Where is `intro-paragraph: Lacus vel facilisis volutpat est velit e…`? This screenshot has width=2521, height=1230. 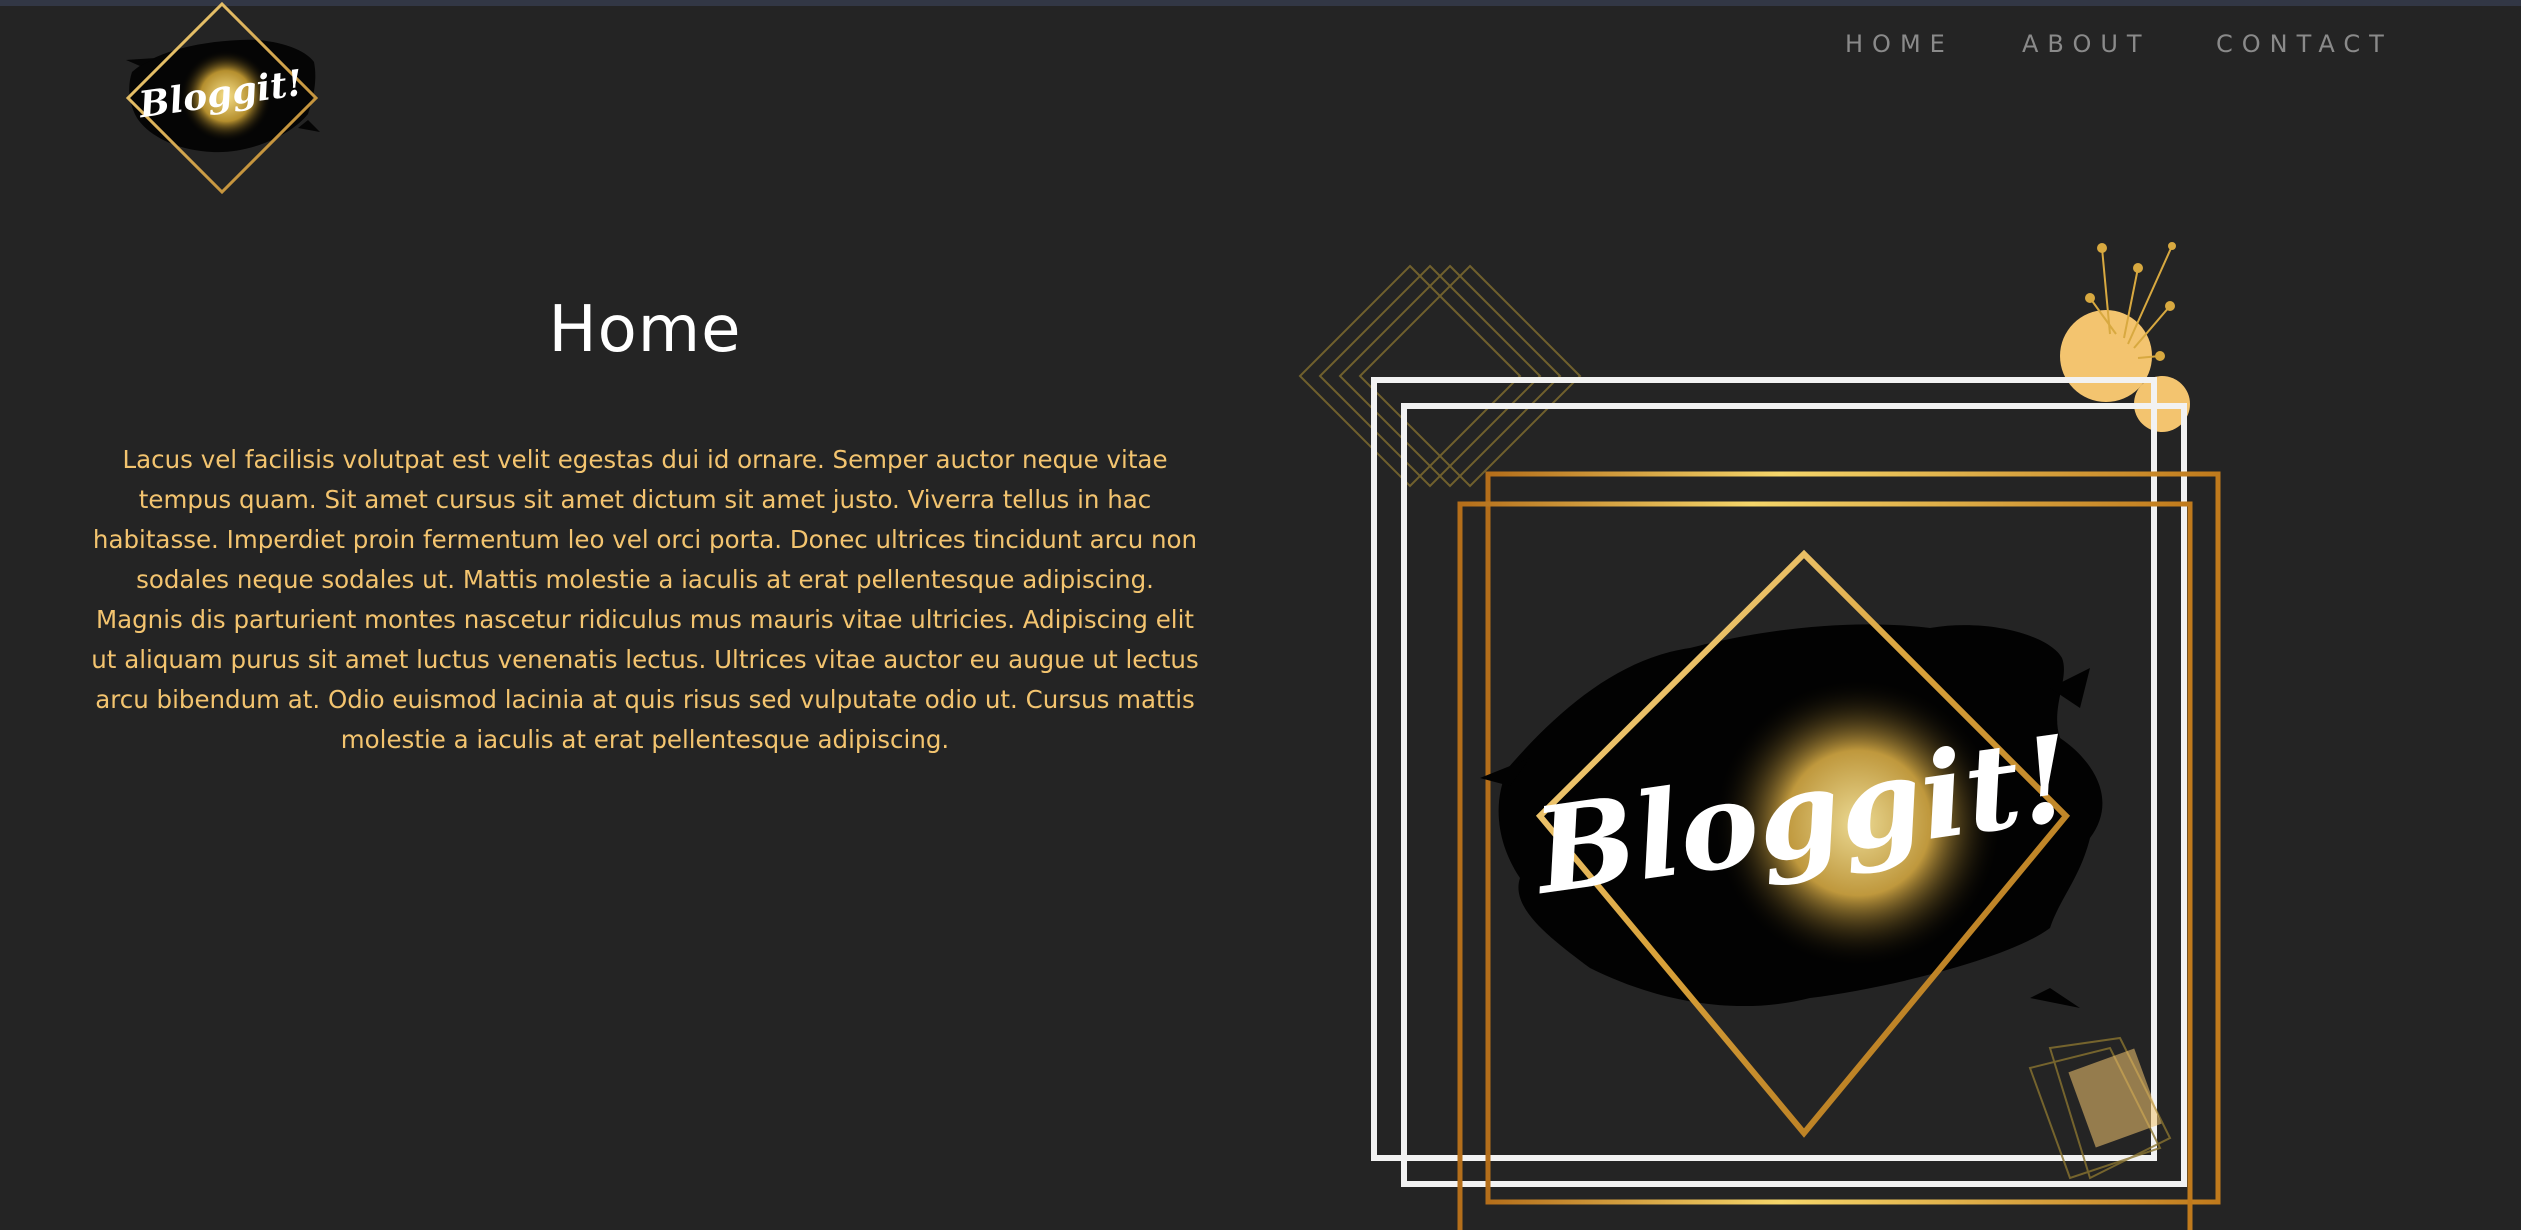
intro-paragraph: Lacus vel facilisis volutpat est velit e… is located at coordinates (645, 599).